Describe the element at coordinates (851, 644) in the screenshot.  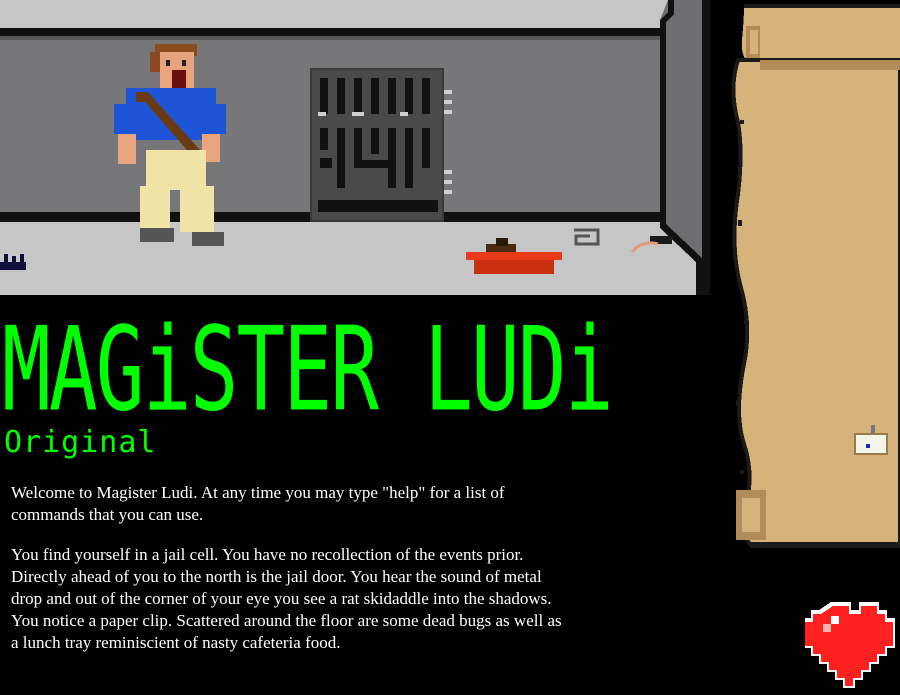
I see `heart-icon` at that location.